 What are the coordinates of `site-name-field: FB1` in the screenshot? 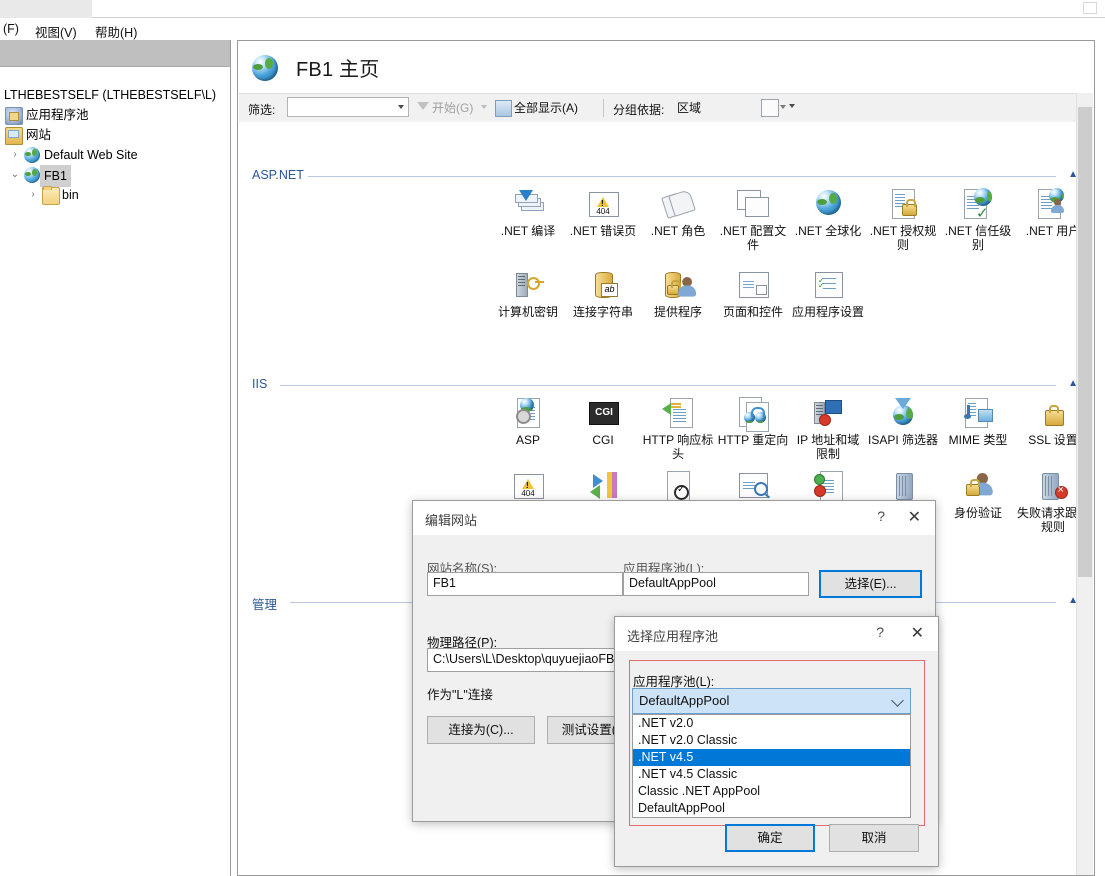 It's located at (525, 584).